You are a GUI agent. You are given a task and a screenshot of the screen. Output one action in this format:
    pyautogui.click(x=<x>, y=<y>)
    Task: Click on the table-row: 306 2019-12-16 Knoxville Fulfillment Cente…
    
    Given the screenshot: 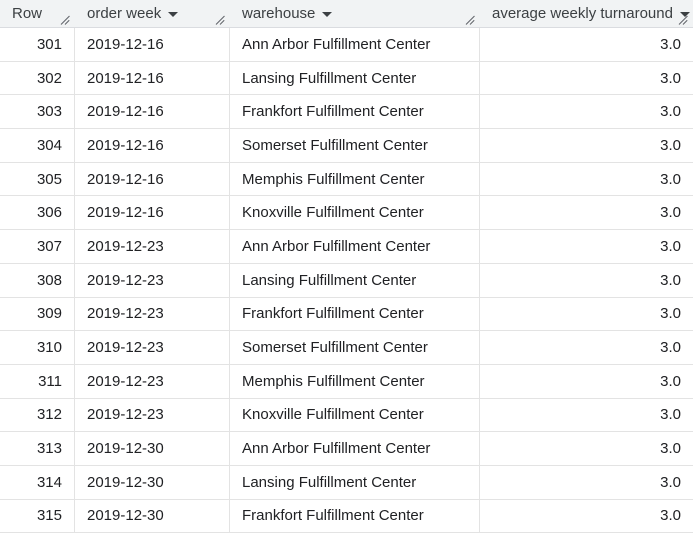 What is the action you would take?
    pyautogui.click(x=346, y=213)
    